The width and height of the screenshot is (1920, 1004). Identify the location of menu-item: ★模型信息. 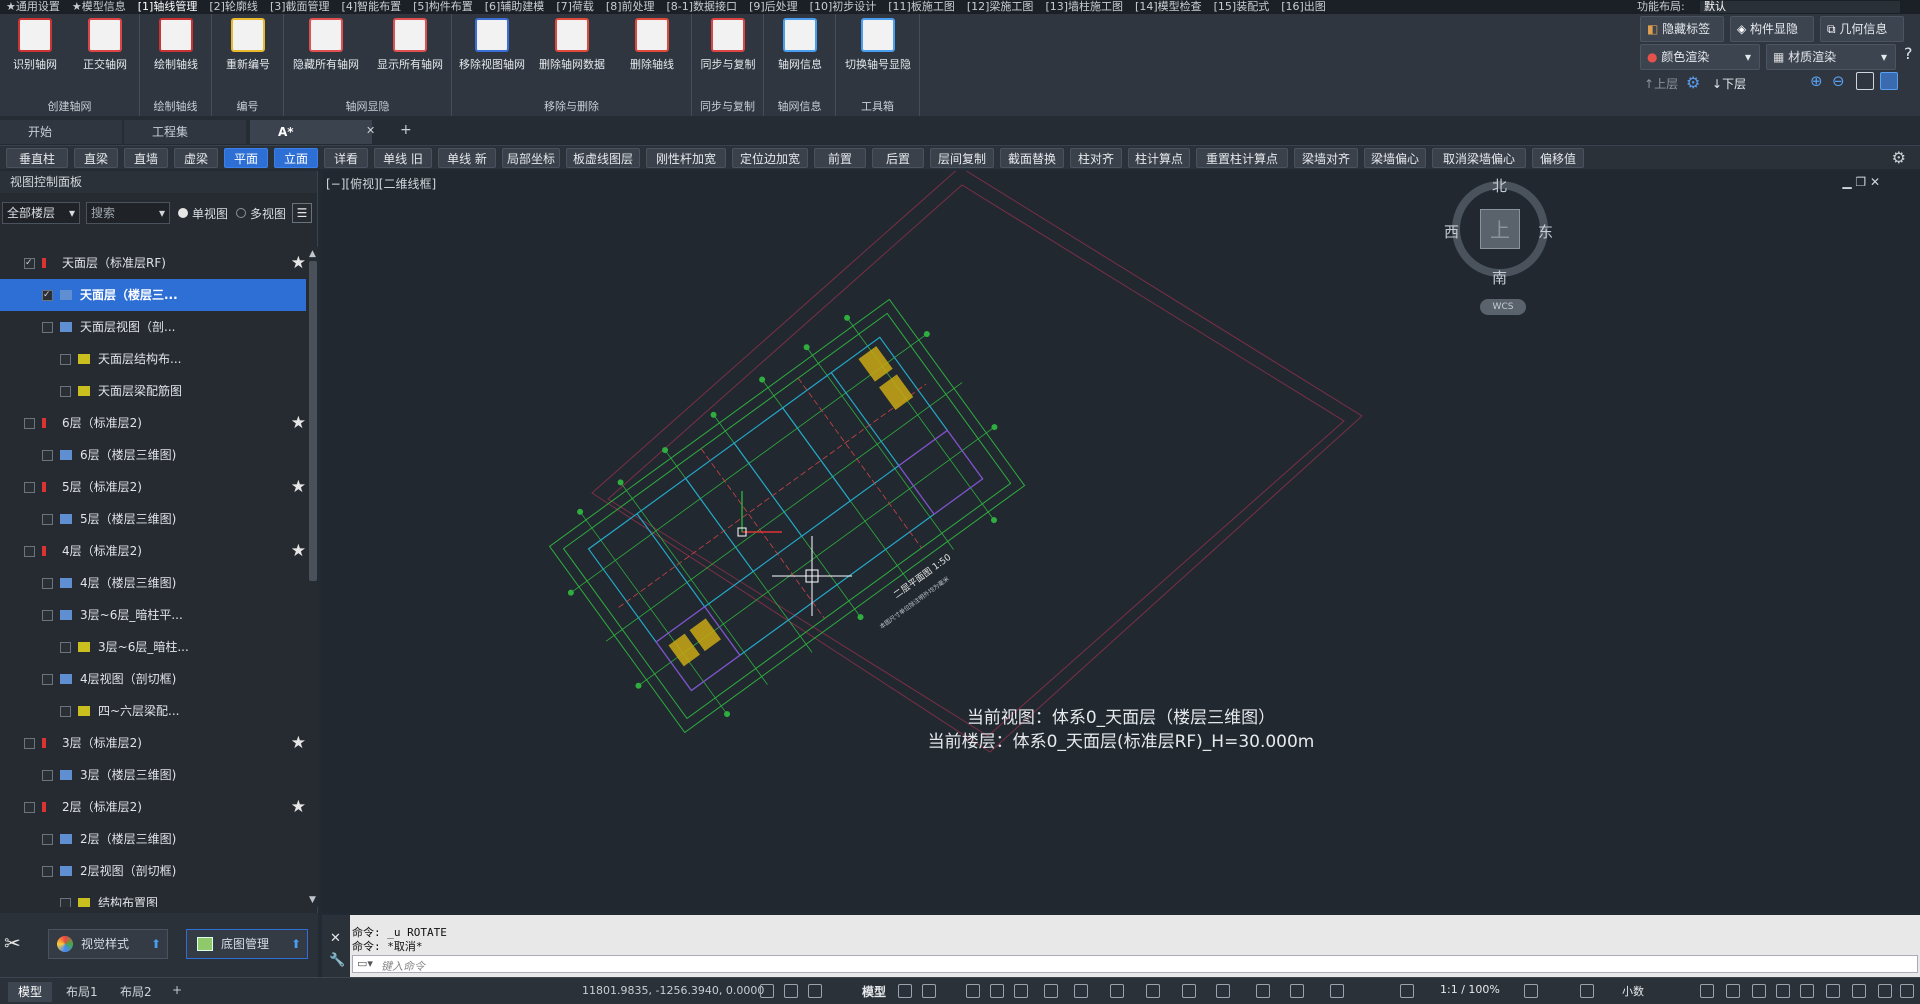
(99, 7).